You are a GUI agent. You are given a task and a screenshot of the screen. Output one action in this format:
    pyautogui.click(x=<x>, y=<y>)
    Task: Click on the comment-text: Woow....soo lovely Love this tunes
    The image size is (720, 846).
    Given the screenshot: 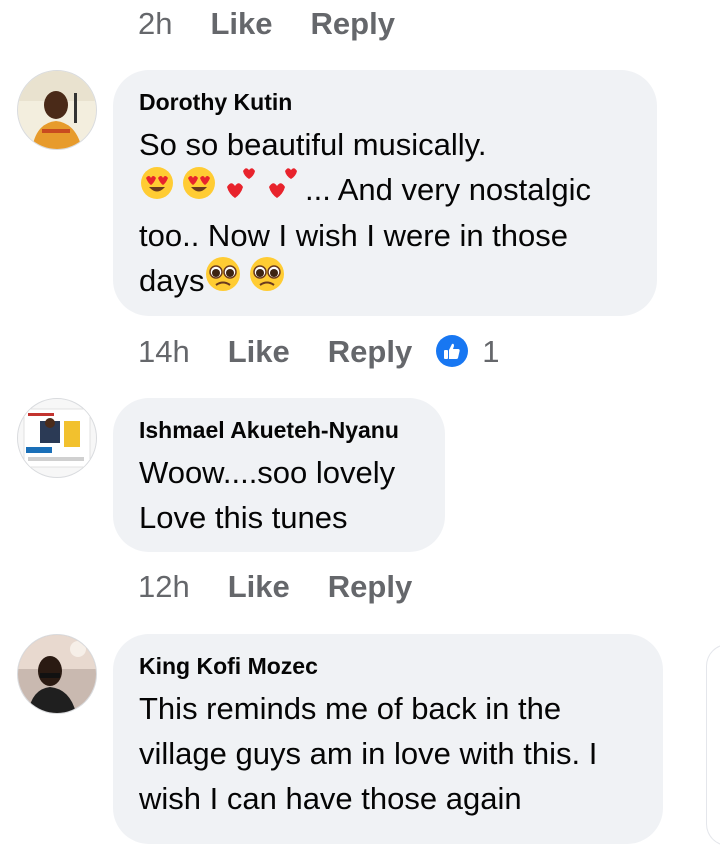 What is the action you would take?
    pyautogui.click(x=279, y=495)
    